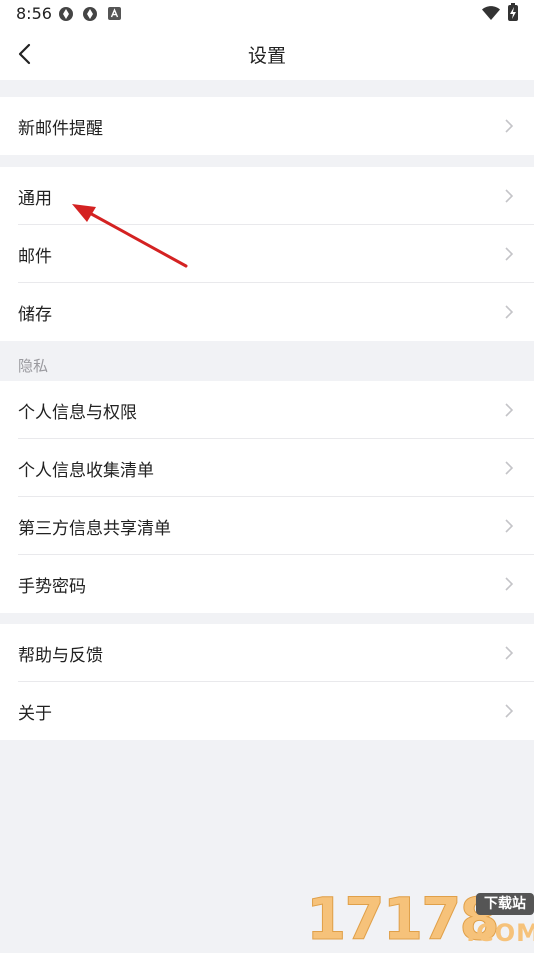 This screenshot has width=534, height=953. Describe the element at coordinates (267, 711) in the screenshot. I see `row-about: 关于` at that location.